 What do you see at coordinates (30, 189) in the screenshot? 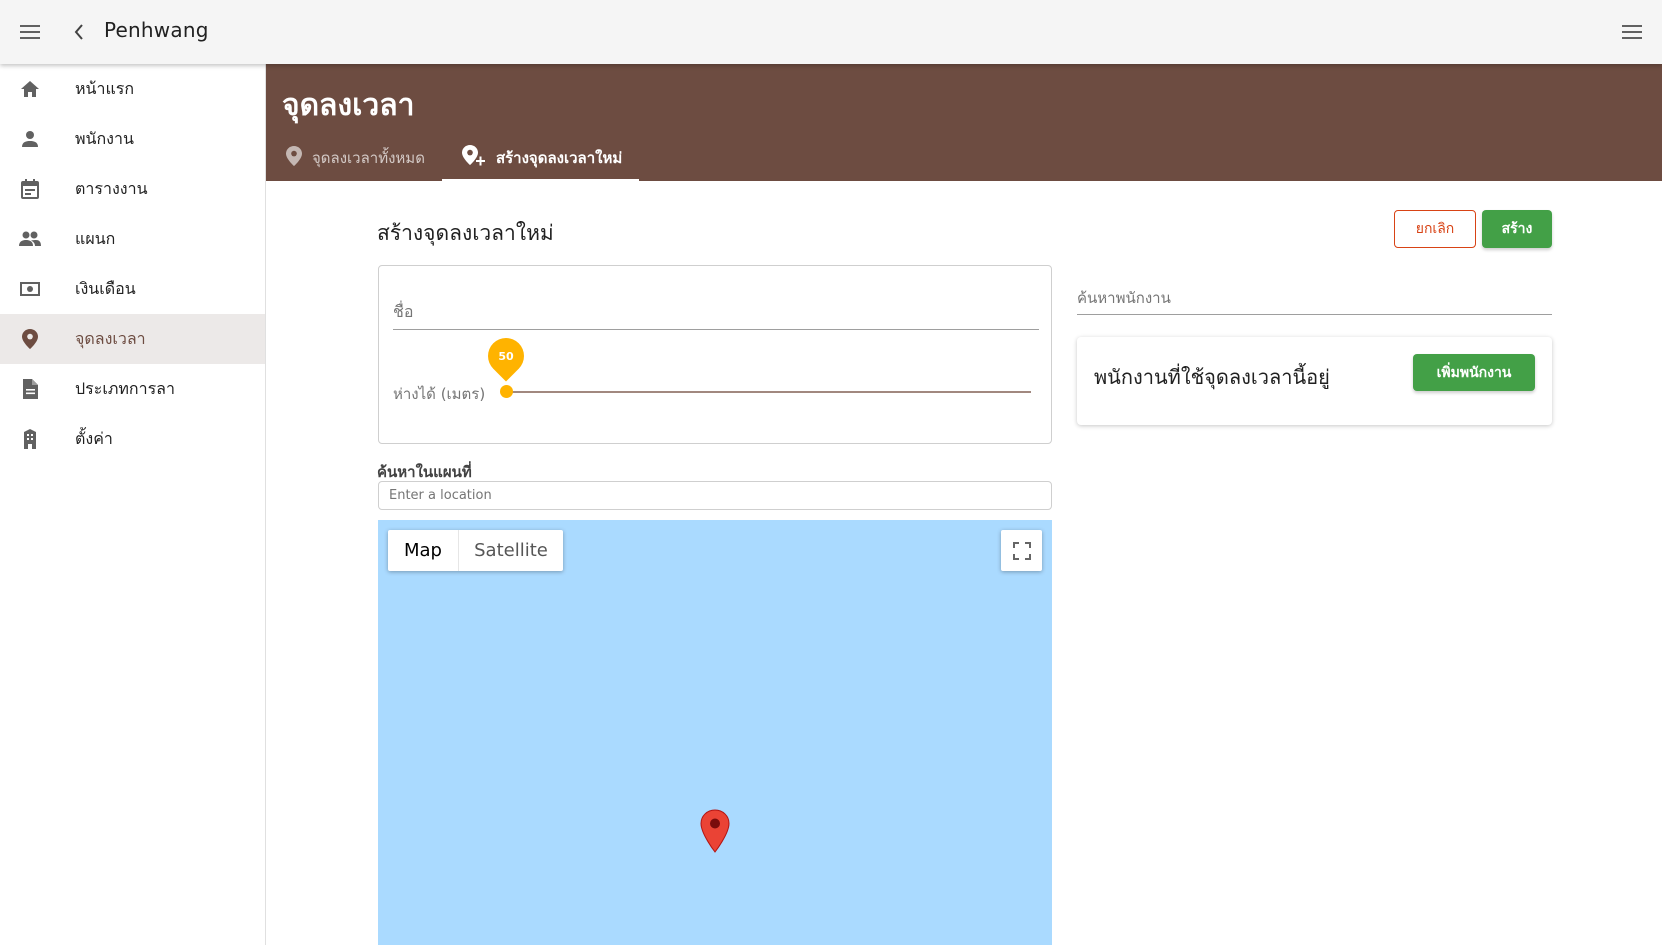
I see `calendar-icon` at bounding box center [30, 189].